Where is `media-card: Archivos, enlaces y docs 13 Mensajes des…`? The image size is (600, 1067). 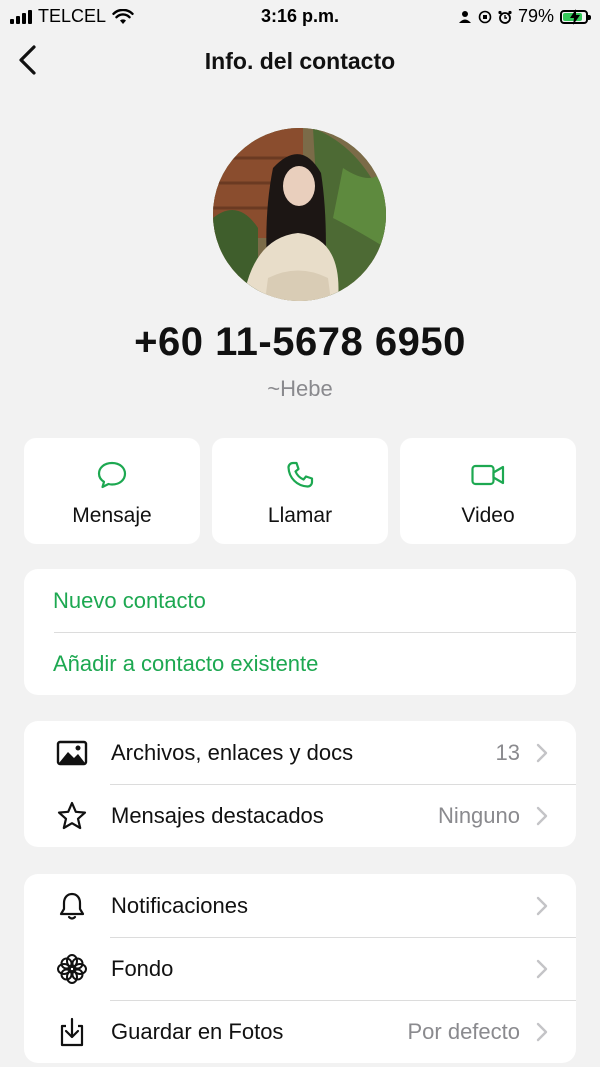 media-card: Archivos, enlaces y docs 13 Mensajes des… is located at coordinates (300, 784).